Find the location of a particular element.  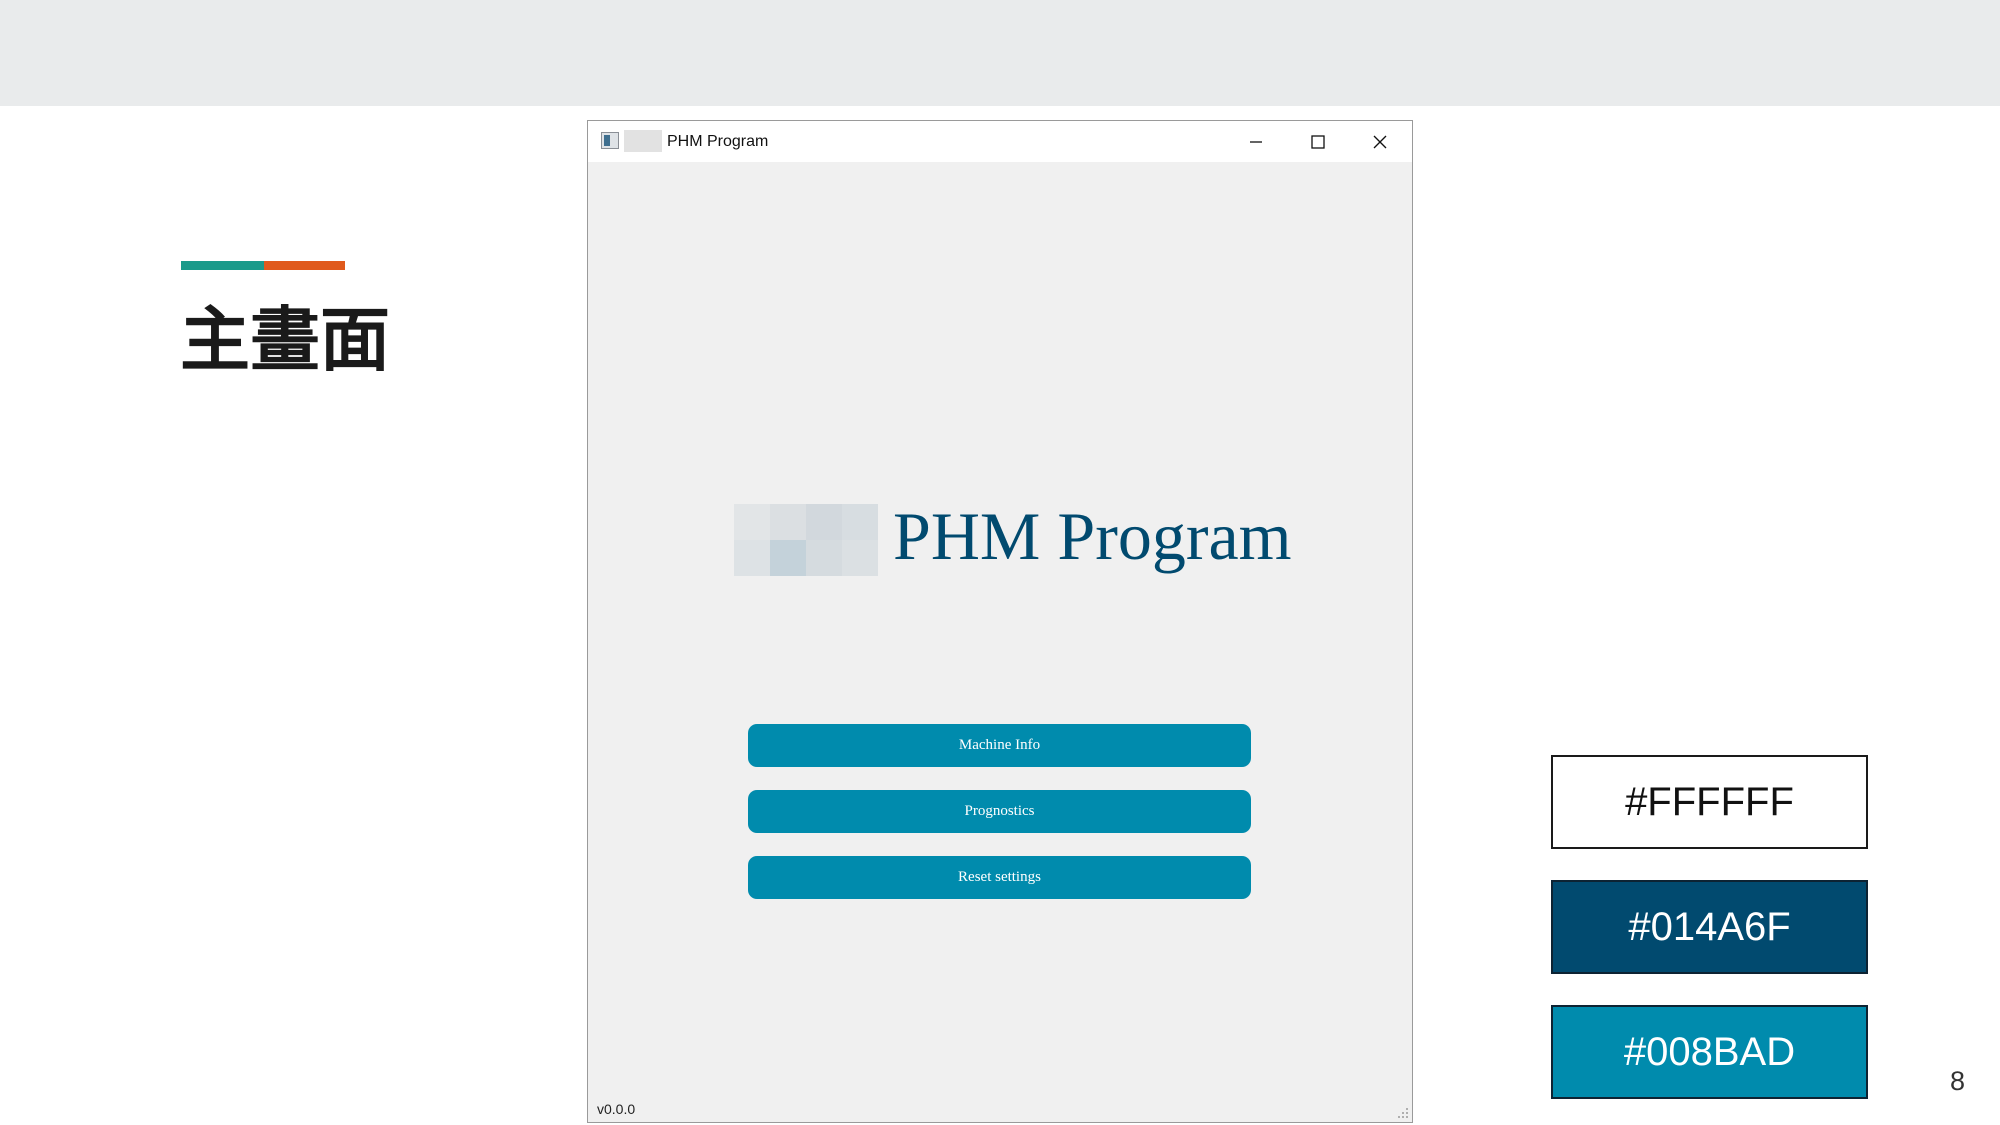

reset-settings-button: Reset settings is located at coordinates (999, 877).